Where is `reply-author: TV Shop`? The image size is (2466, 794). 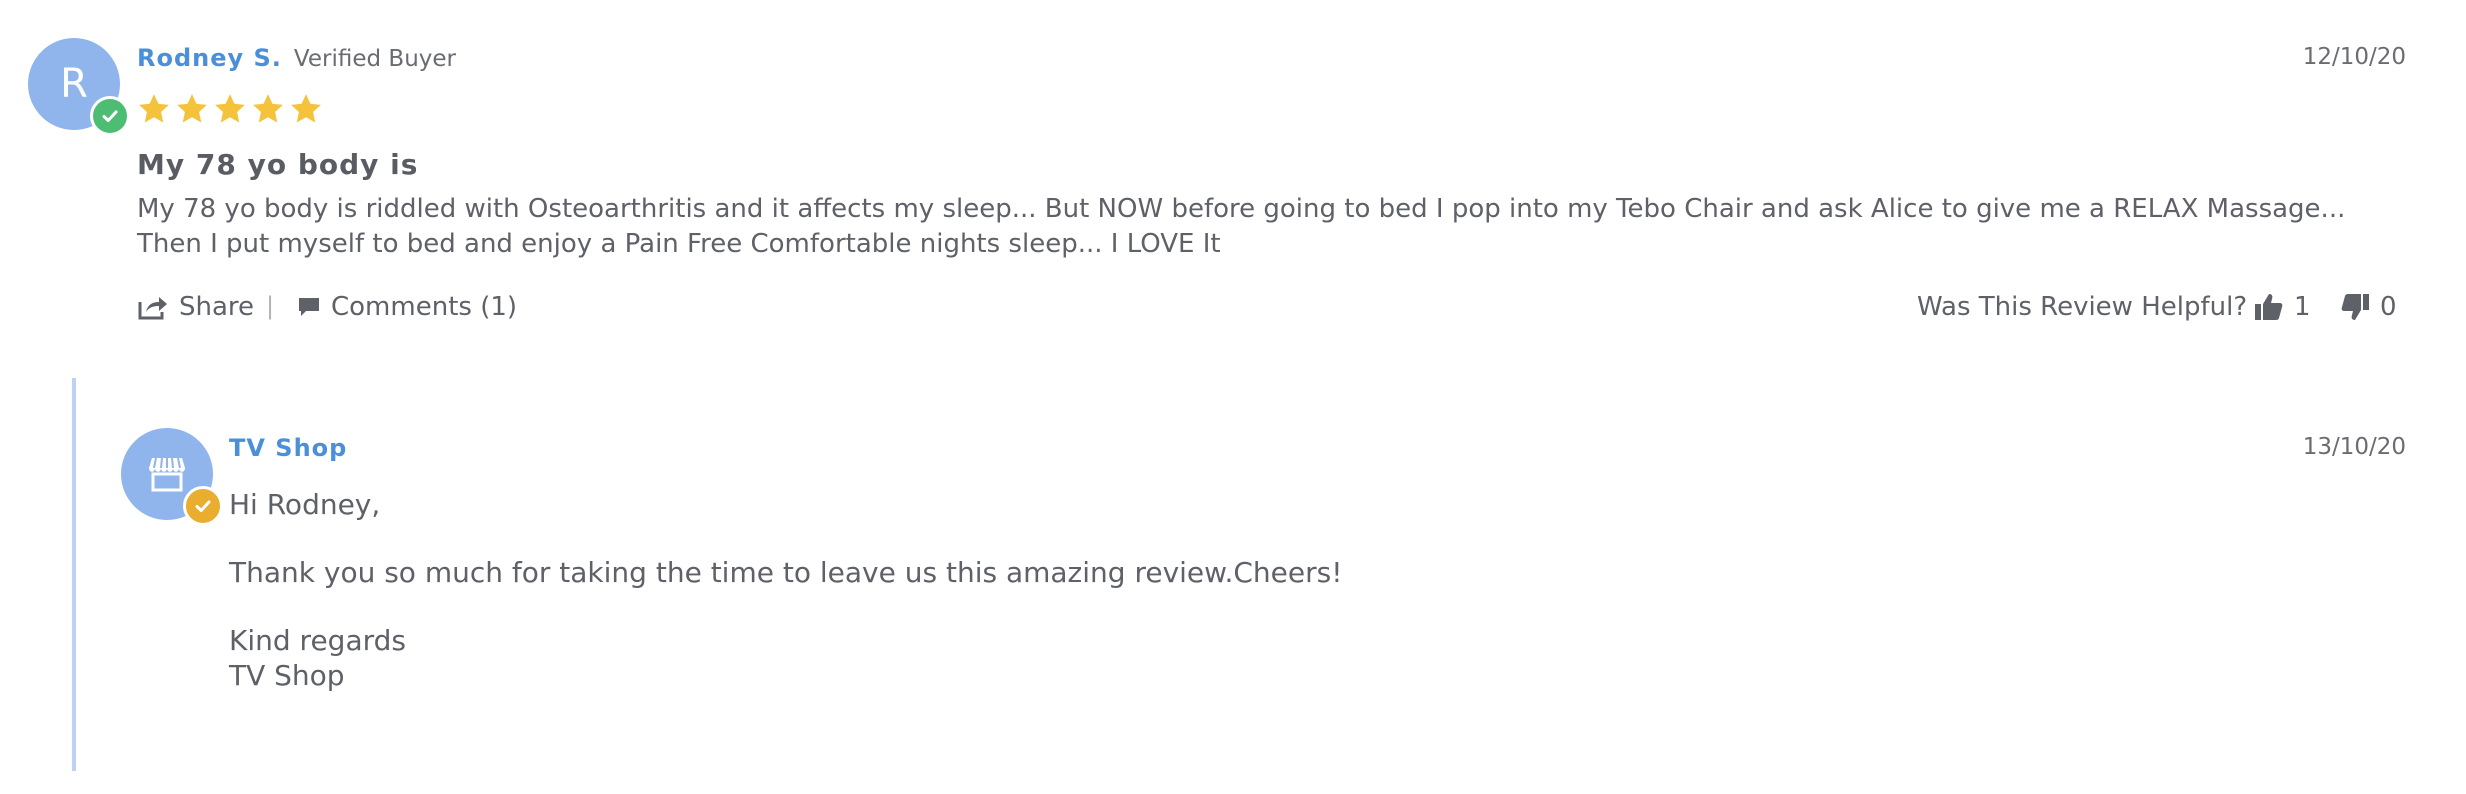
reply-author: TV Shop is located at coordinates (288, 448).